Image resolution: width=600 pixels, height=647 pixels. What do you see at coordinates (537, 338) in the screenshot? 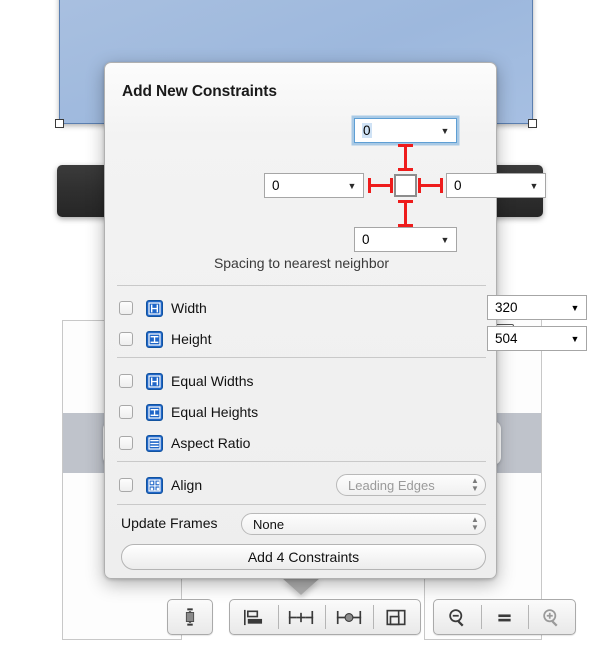
I see `height-value-field: 504 ▼` at bounding box center [537, 338].